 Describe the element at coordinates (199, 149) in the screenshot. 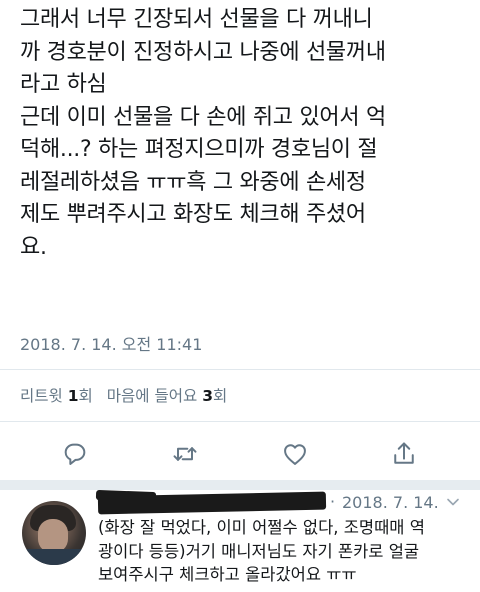

I see `tweet-line: 덕해...? 하는 펴정지으미까 경호님이 절` at that location.